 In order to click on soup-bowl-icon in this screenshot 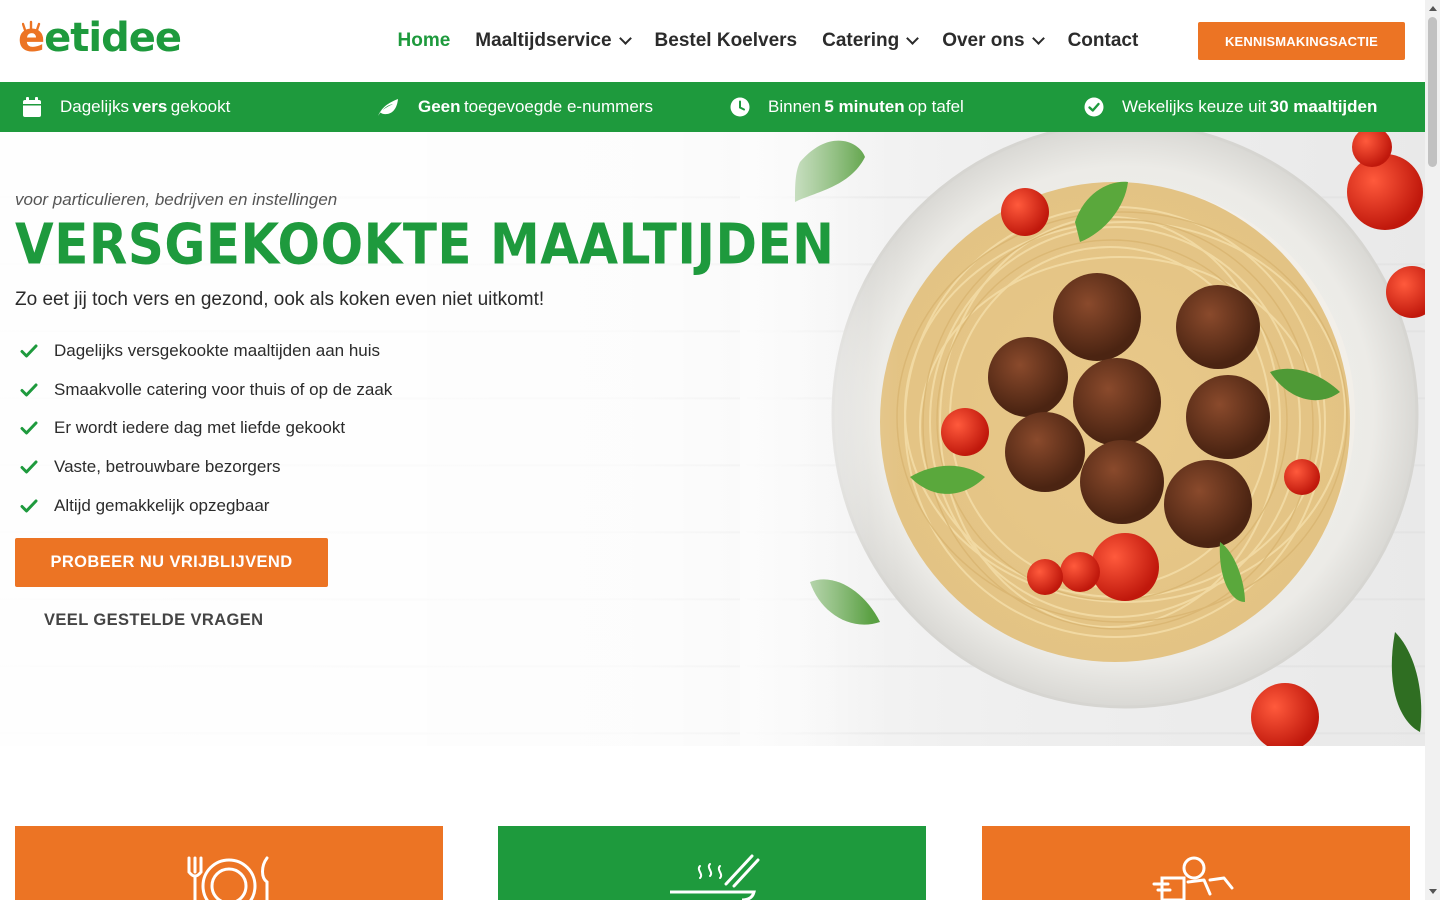, I will do `click(715, 877)`.